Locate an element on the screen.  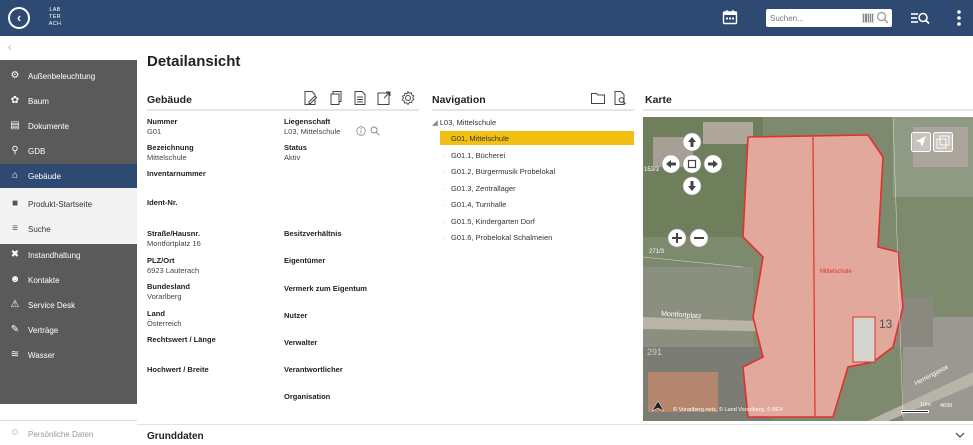
field-value-liegenschaft: L03, Mittelschule is located at coordinates (312, 131).